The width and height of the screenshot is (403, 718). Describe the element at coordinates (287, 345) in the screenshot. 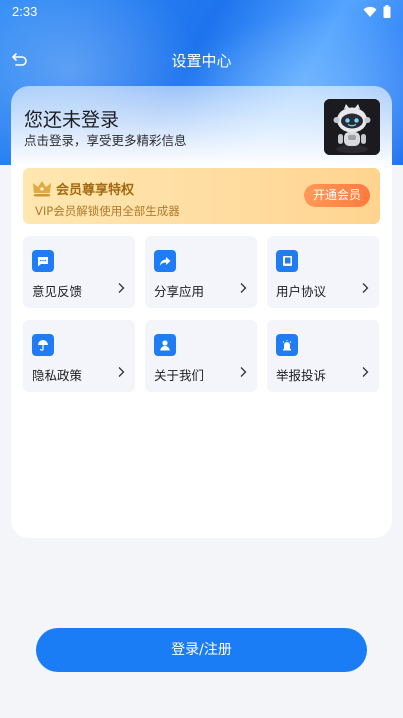

I see `alarm-icon` at that location.